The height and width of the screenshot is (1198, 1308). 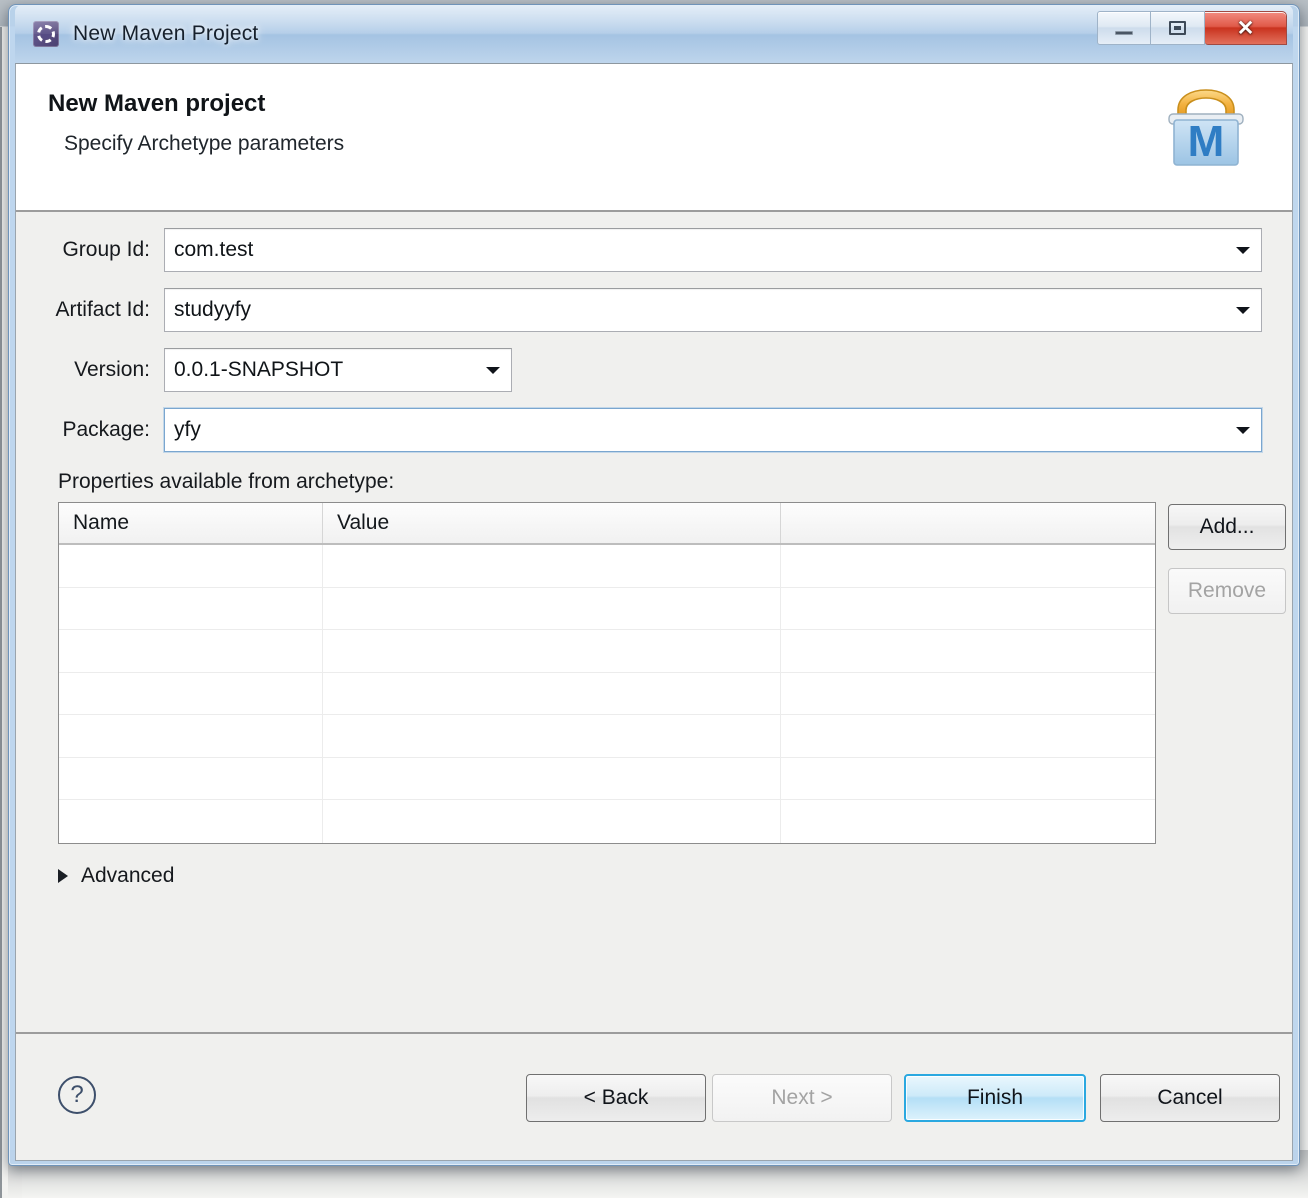 What do you see at coordinates (46, 34) in the screenshot?
I see `maven-gear-icon` at bounding box center [46, 34].